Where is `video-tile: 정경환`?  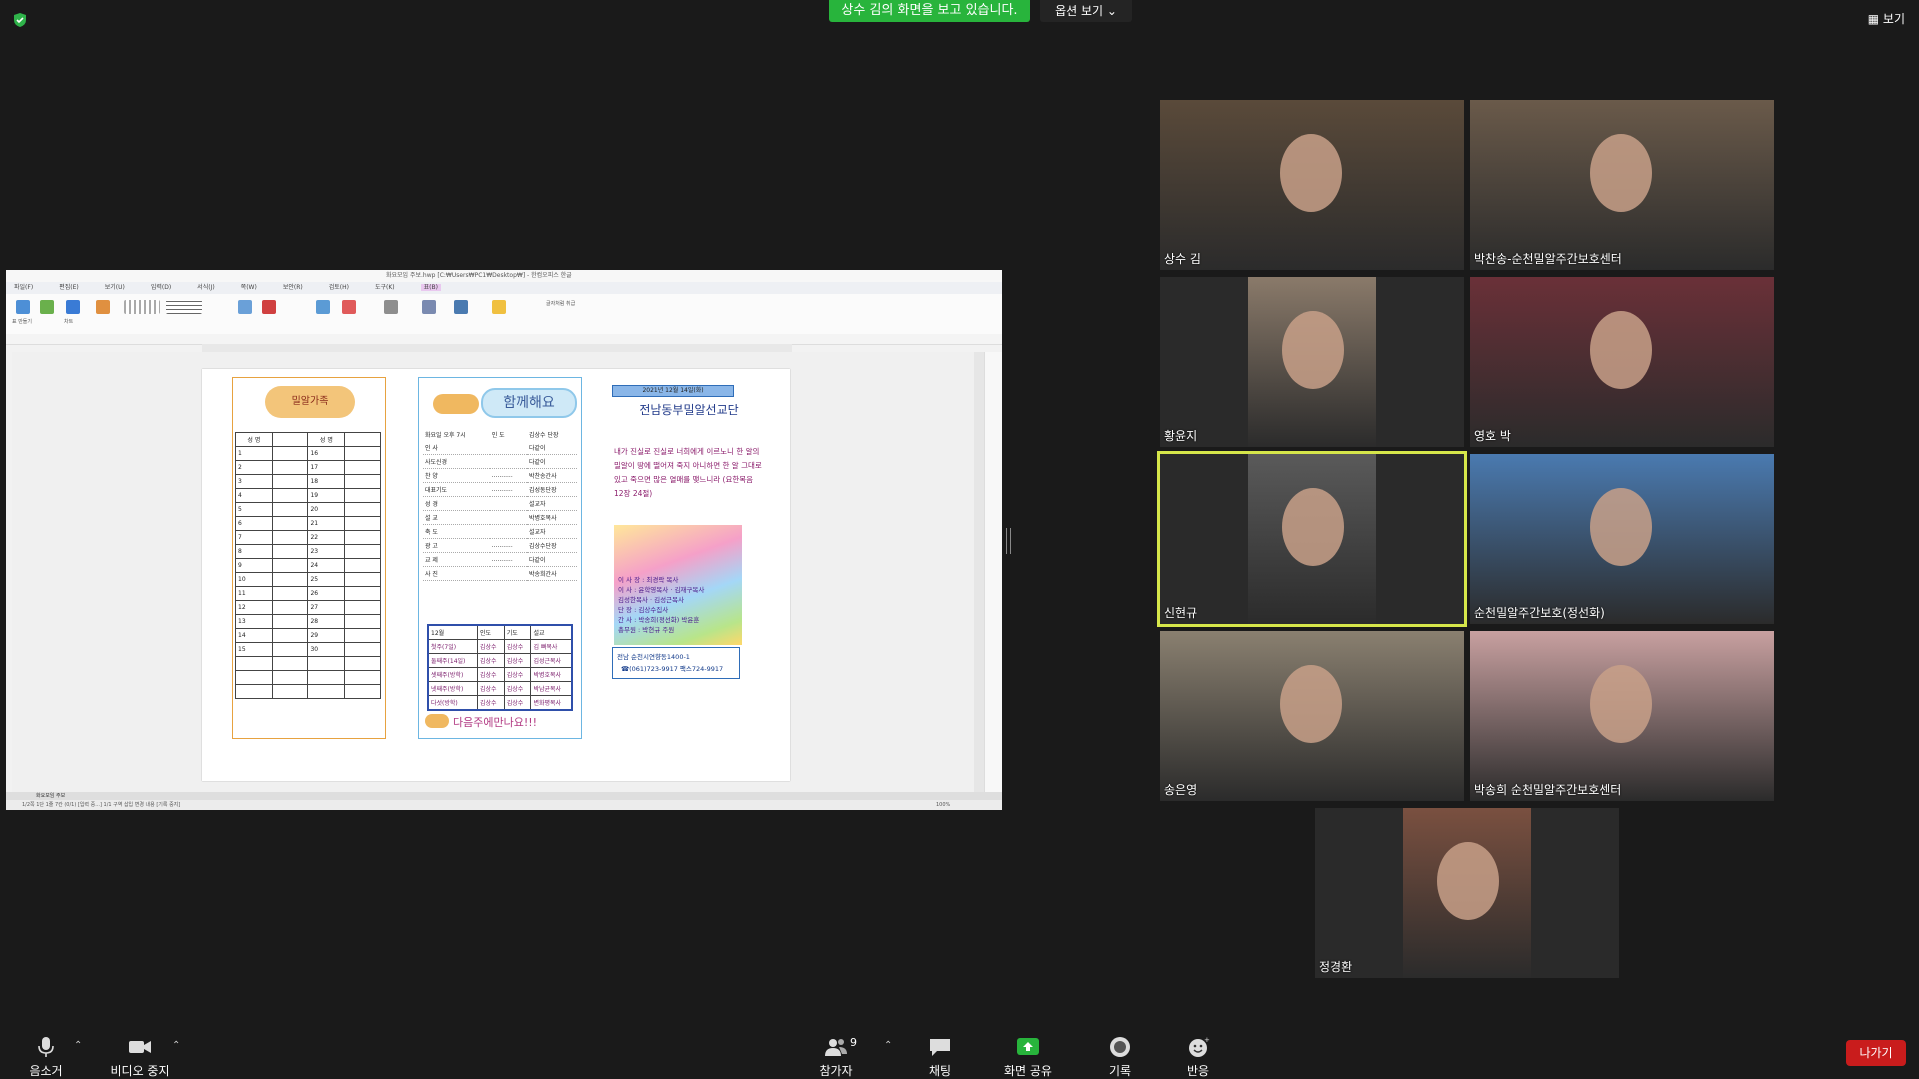 video-tile: 정경환 is located at coordinates (1467, 893).